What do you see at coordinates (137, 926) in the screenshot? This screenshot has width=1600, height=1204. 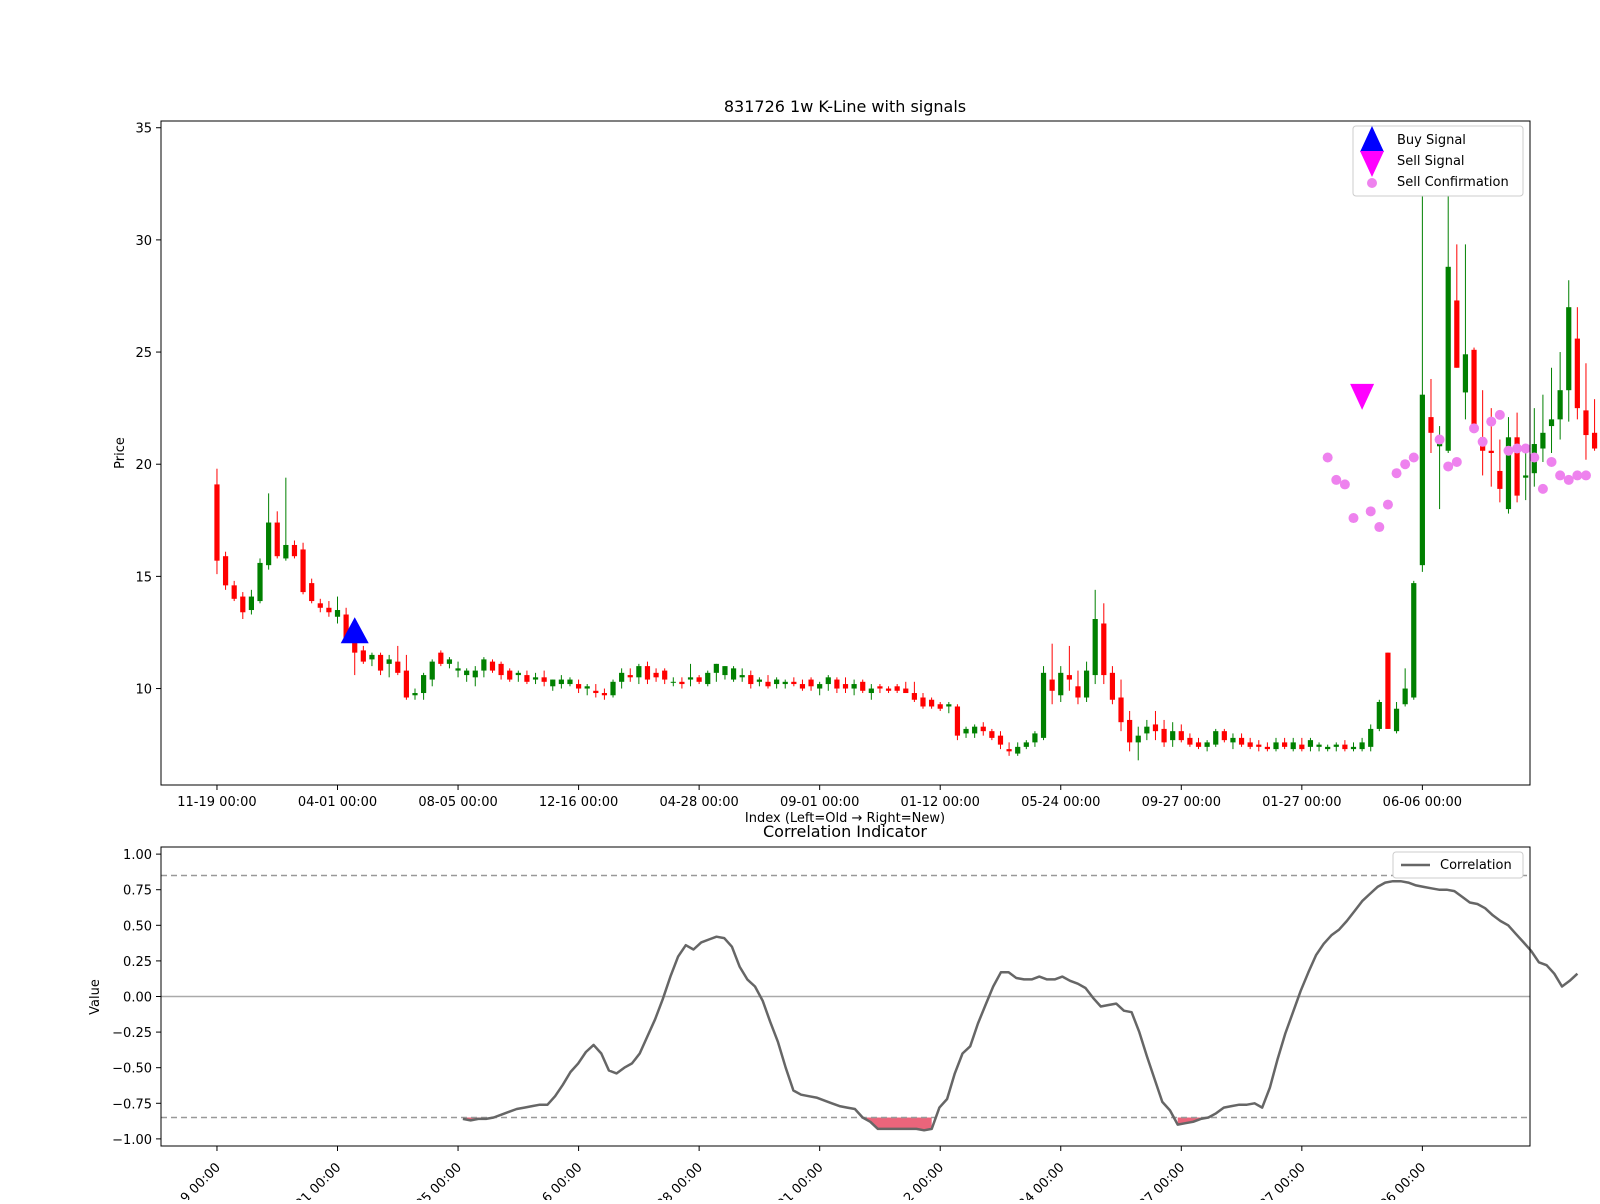 I see `correlation-y-tick-label: 0.50` at bounding box center [137, 926].